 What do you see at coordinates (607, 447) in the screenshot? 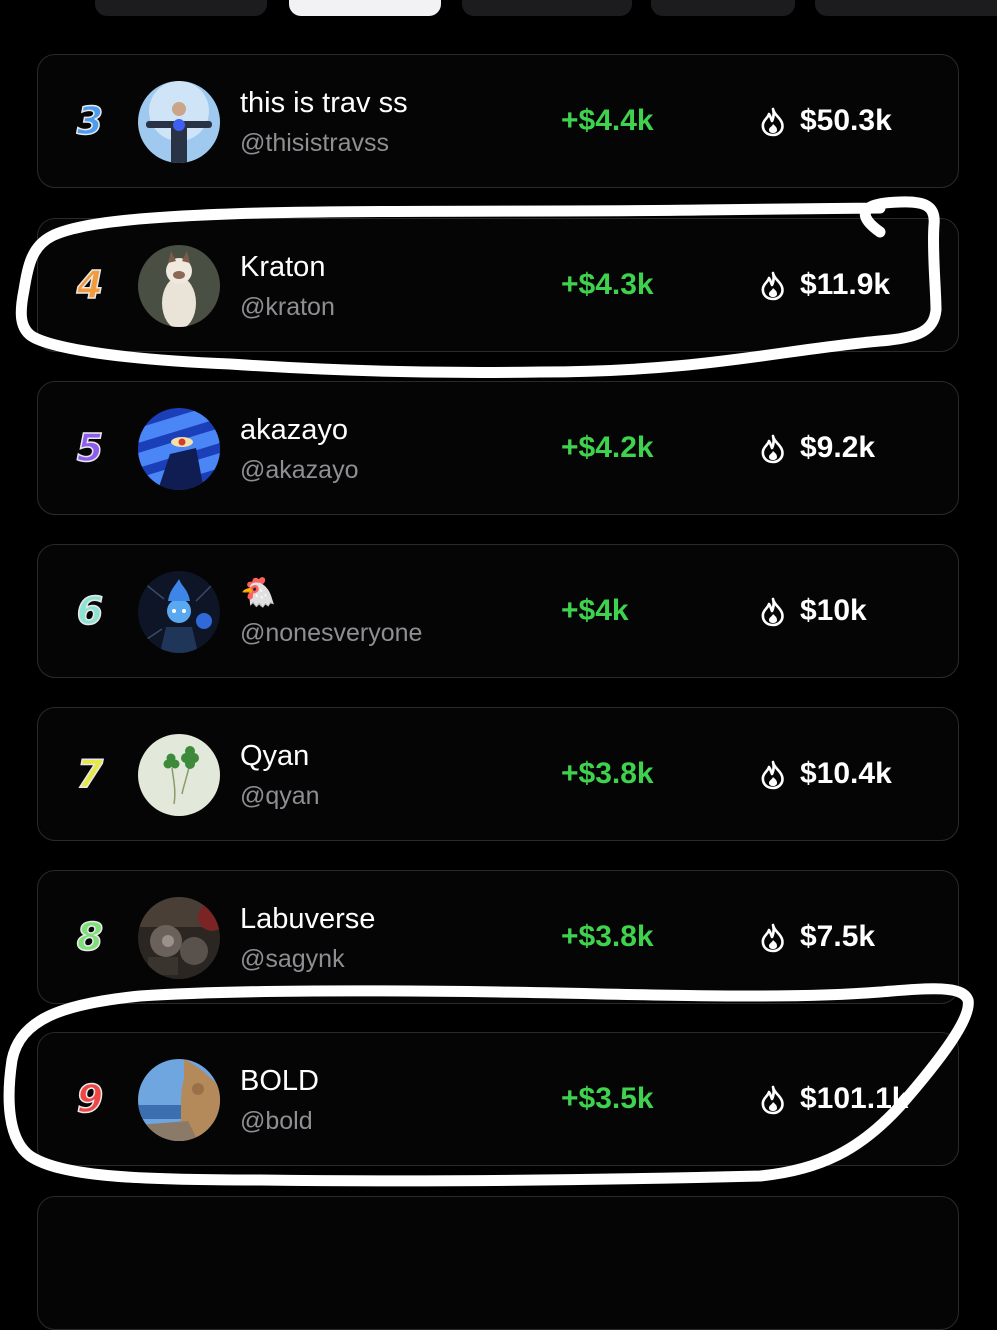
I see `profit-value: +$4.2k` at bounding box center [607, 447].